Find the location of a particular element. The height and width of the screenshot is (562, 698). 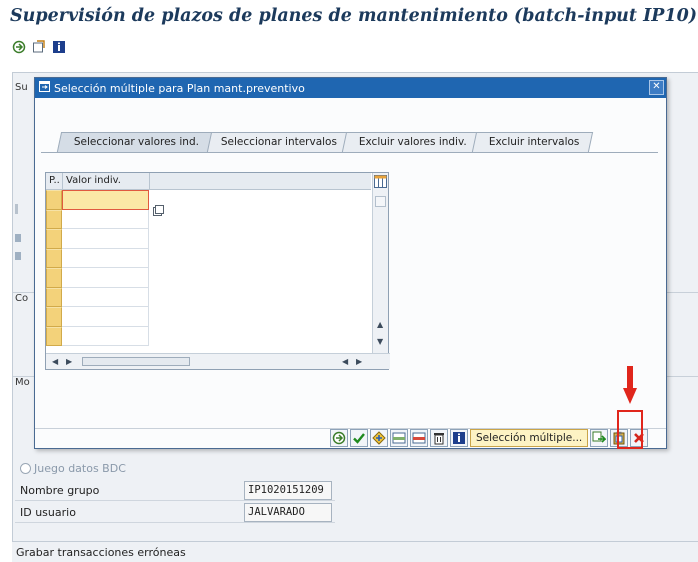

red-arrow-annotation is located at coordinates (630, 385).